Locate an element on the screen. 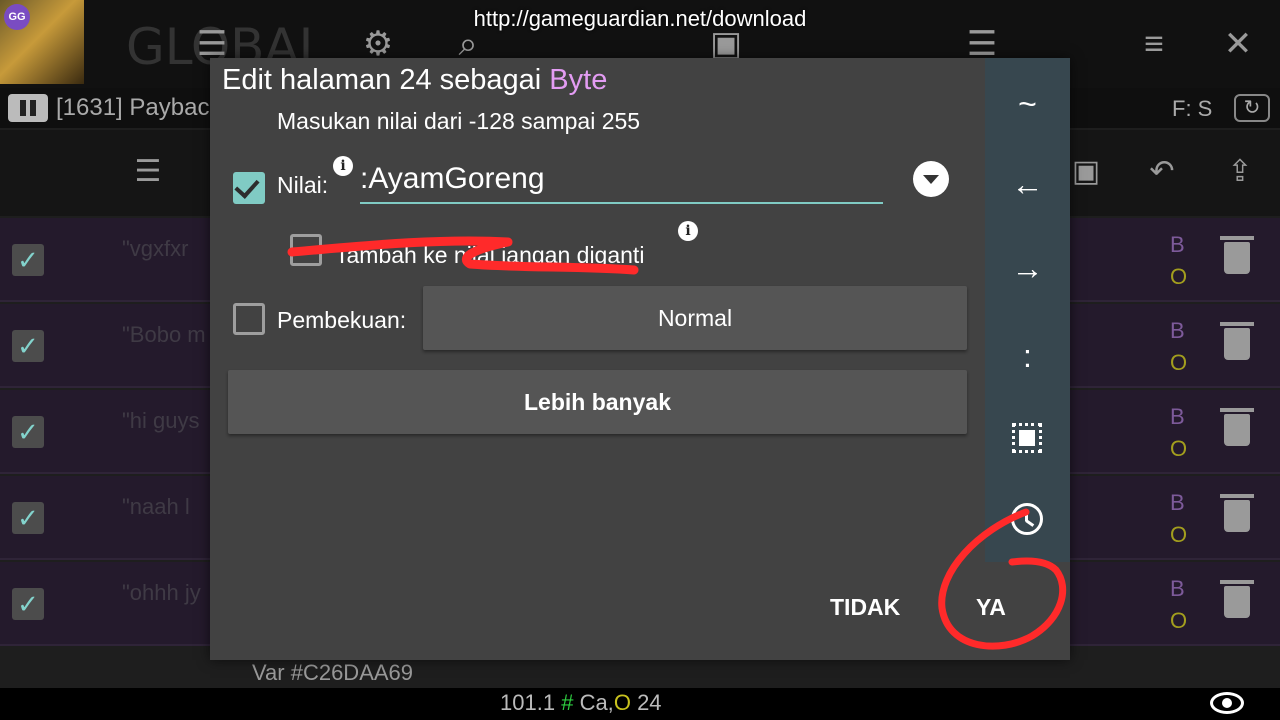 Image resolution: width=1280 pixels, height=720 pixels. select-all-icon: ▣ is located at coordinates (1086, 172).